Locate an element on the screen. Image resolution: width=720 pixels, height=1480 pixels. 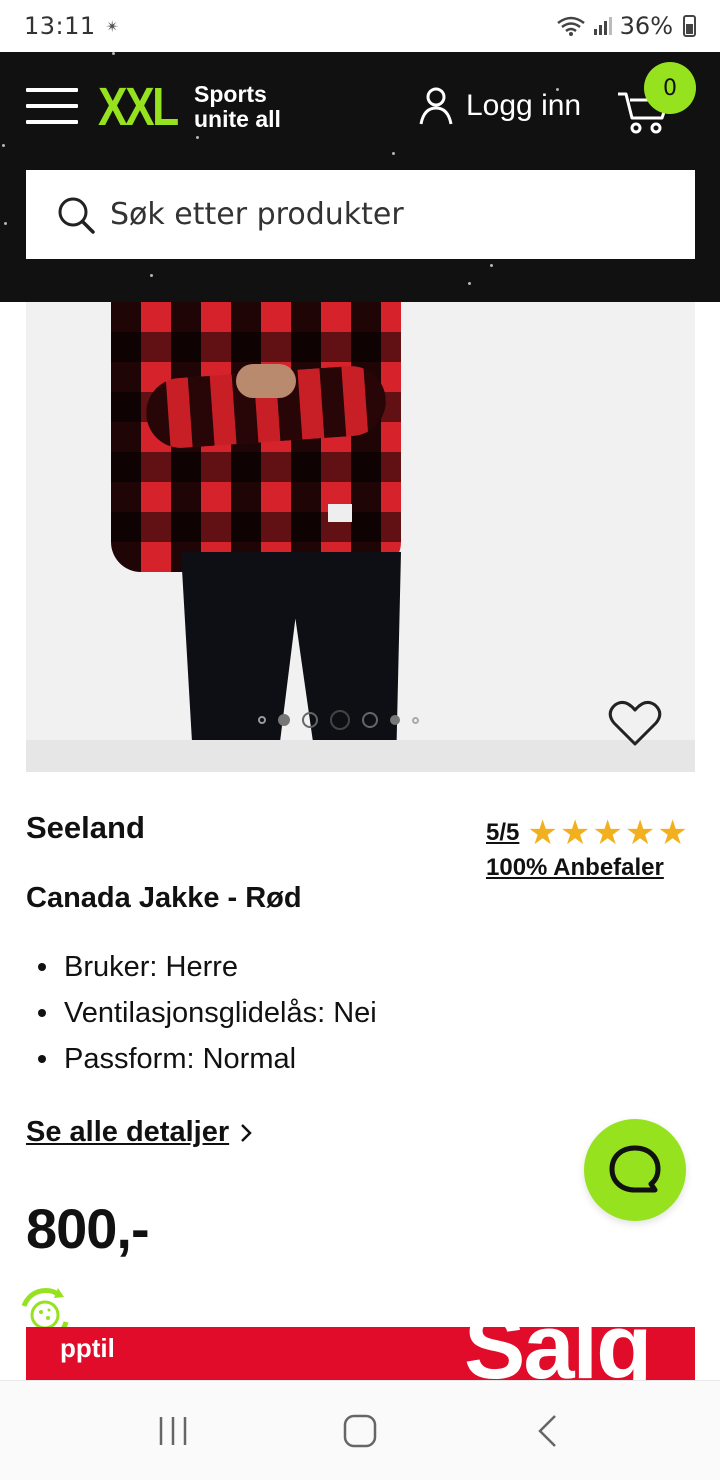
product-rating: 5/5 ★ ★ ★ ★ ★ is located at coordinates (587, 833).